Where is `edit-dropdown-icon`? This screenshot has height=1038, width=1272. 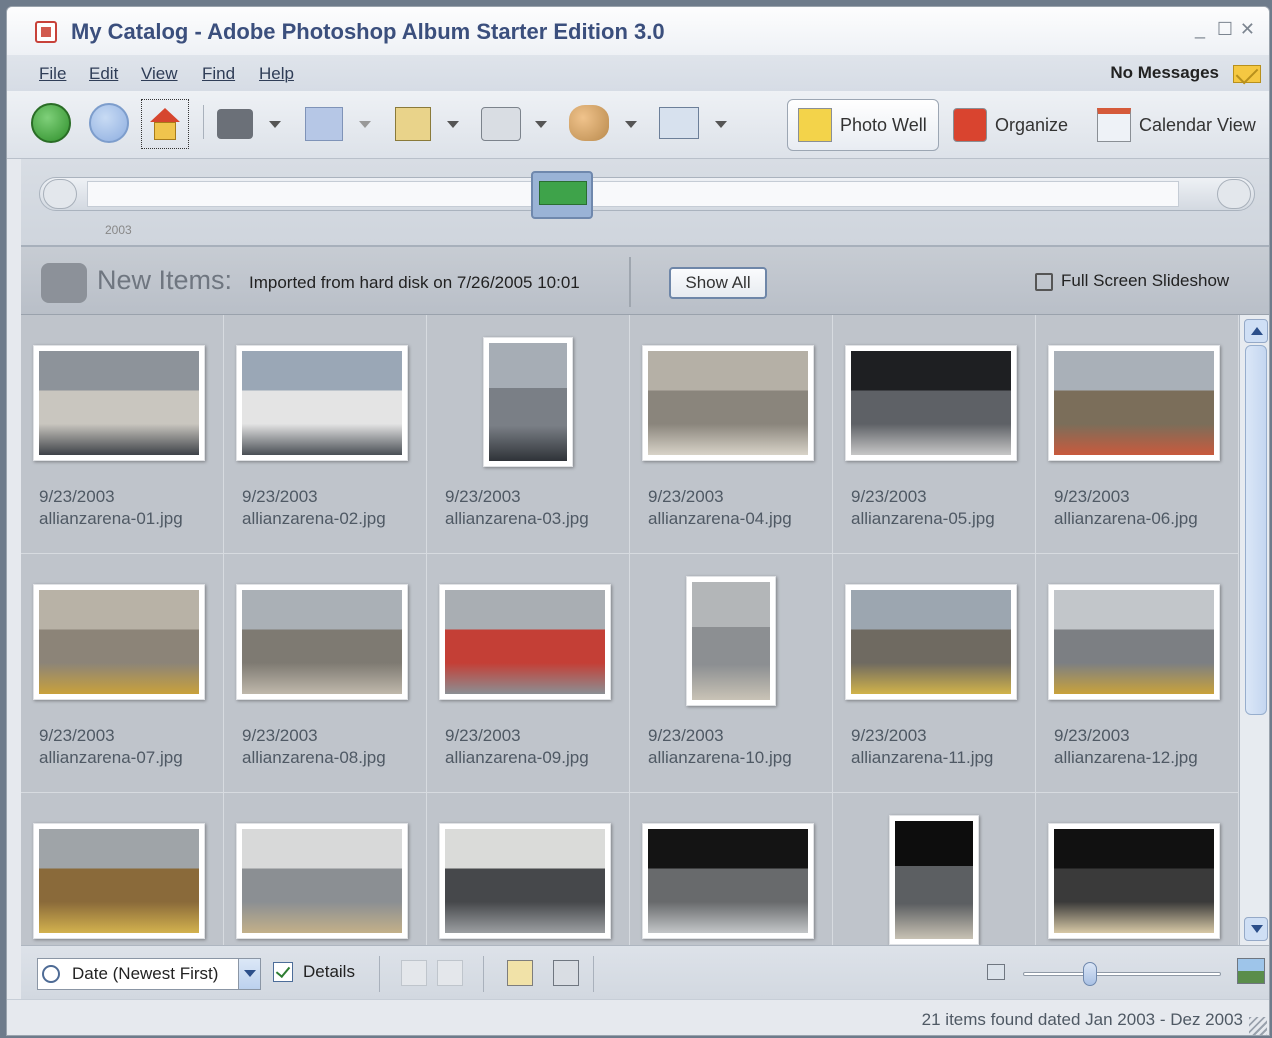 edit-dropdown-icon is located at coordinates (365, 124).